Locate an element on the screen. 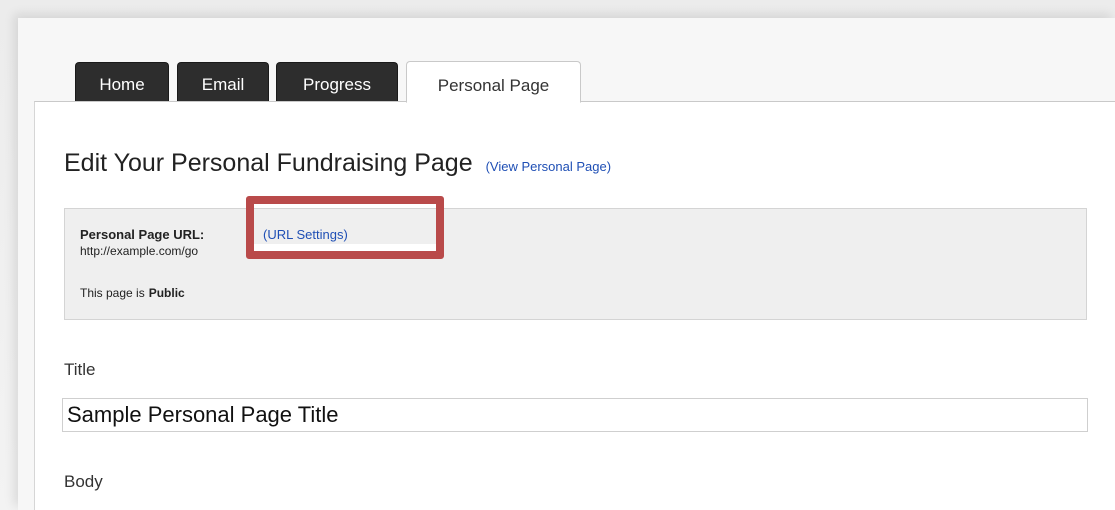 The image size is (1115, 510). url-label: Personal Page URL: is located at coordinates (142, 234).